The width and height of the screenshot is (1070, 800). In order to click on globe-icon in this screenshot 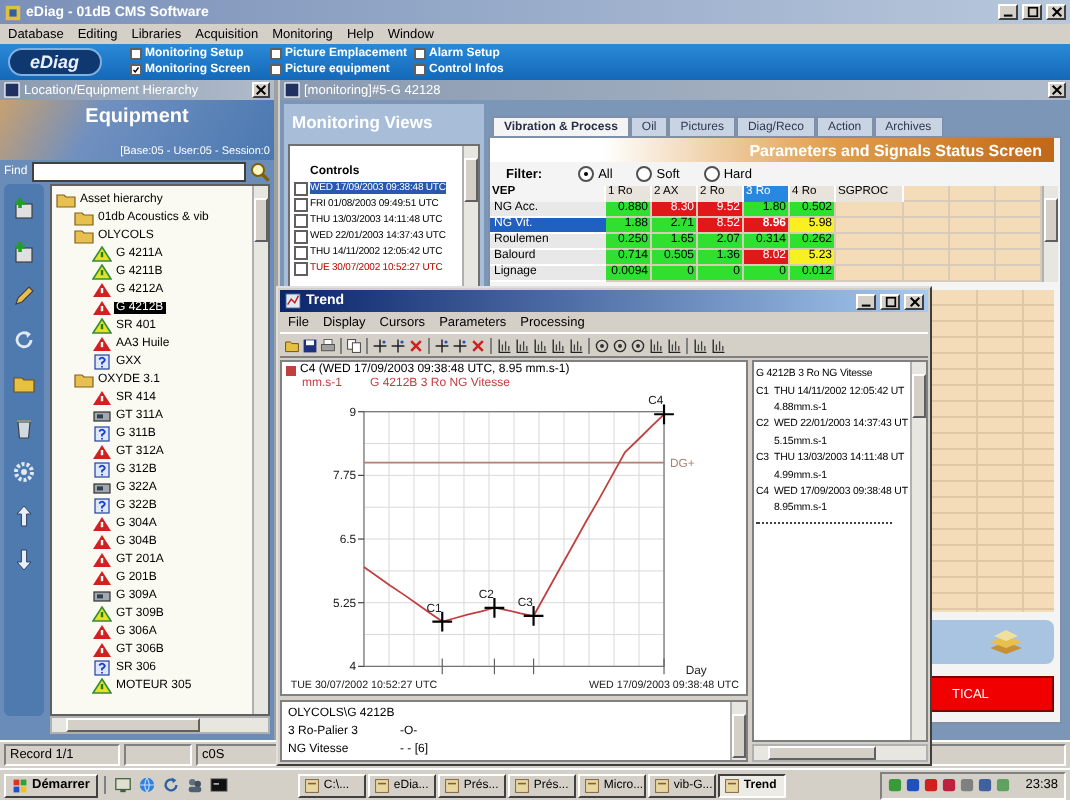, I will do `click(146, 785)`.